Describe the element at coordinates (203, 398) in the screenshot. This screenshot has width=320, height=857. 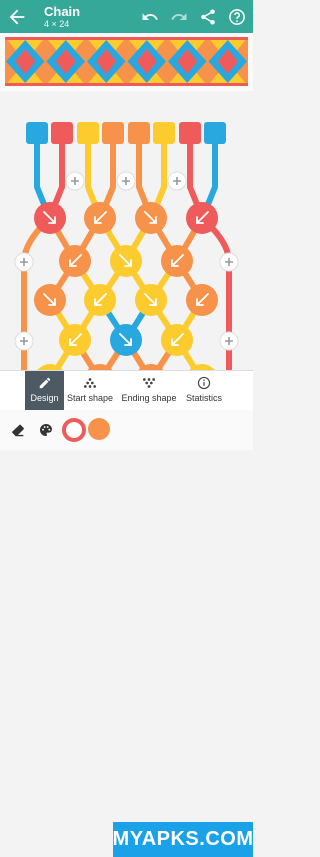
I see `tab-statistics-label: Statistics` at that location.